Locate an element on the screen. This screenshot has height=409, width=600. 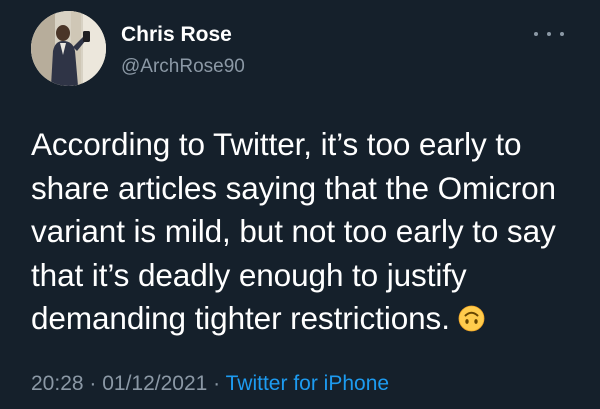
more-options-button is located at coordinates (549, 34).